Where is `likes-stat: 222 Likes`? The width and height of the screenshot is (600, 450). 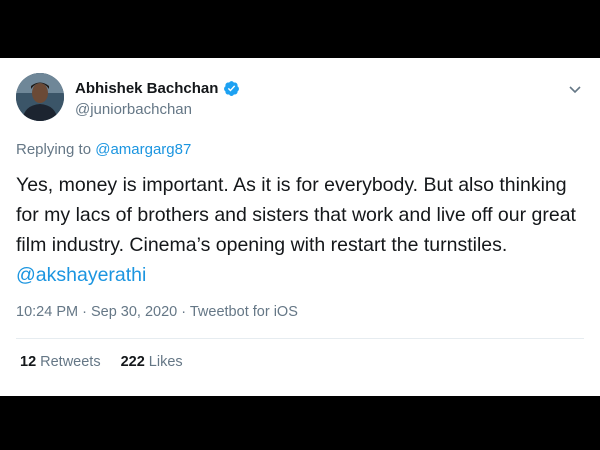 likes-stat: 222 Likes is located at coordinates (152, 362).